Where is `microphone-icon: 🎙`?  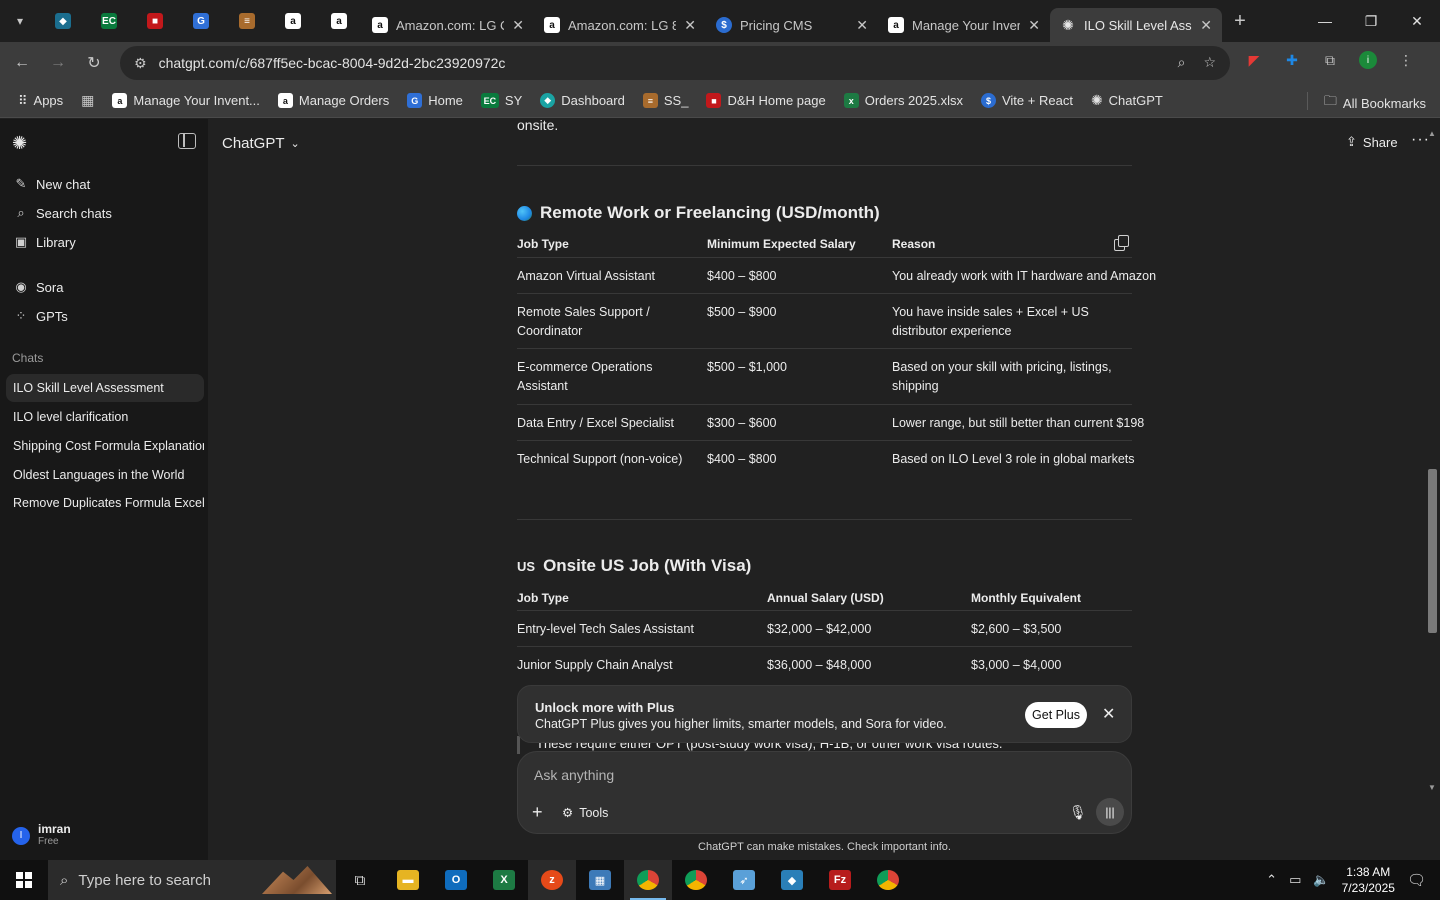
microphone-icon: 🎙 is located at coordinates (1078, 812).